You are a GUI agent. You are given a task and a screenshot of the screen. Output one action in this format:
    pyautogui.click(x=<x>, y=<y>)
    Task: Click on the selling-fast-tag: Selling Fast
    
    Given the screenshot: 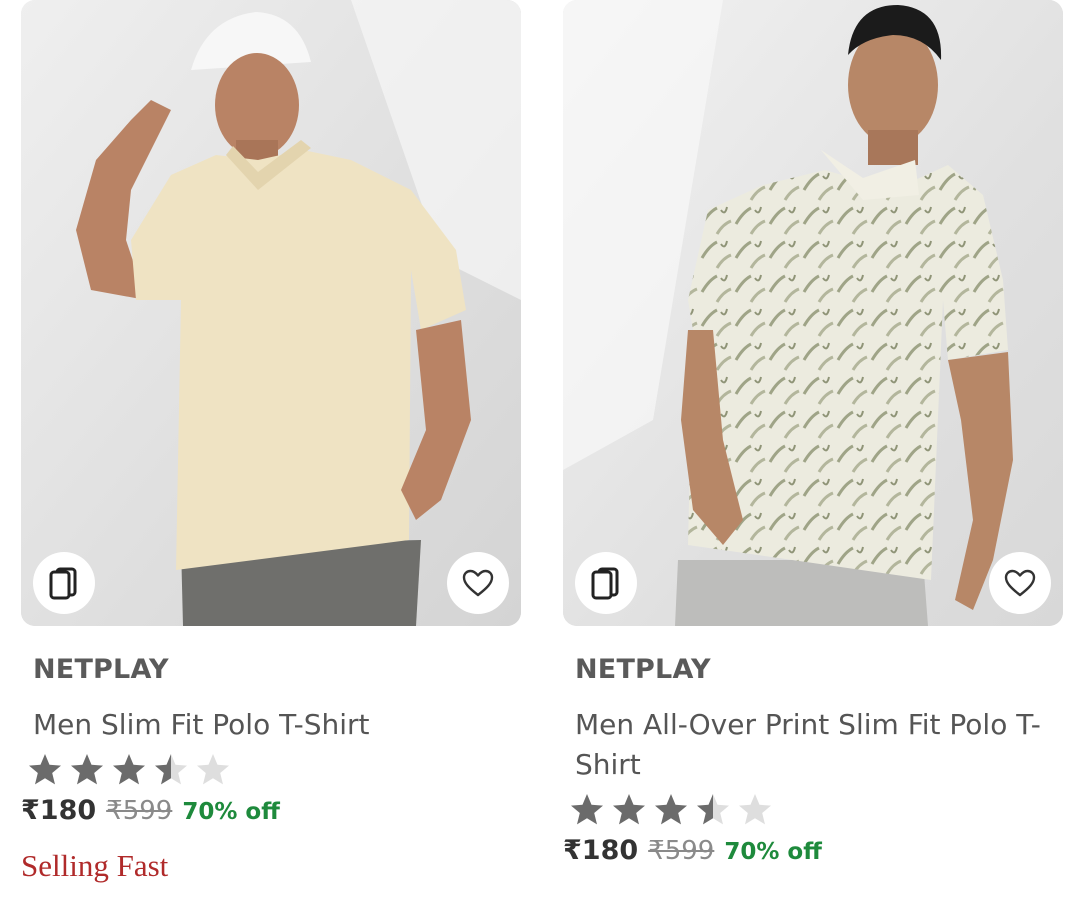 What is the action you would take?
    pyautogui.click(x=95, y=865)
    